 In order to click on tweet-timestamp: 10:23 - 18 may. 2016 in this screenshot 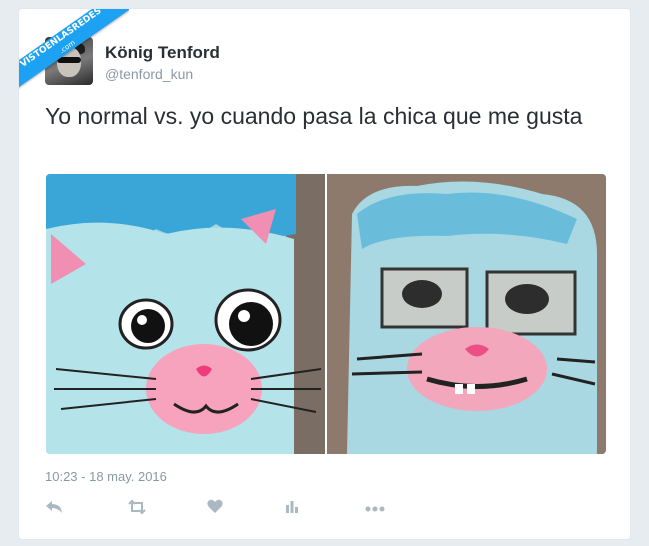, I will do `click(106, 476)`.